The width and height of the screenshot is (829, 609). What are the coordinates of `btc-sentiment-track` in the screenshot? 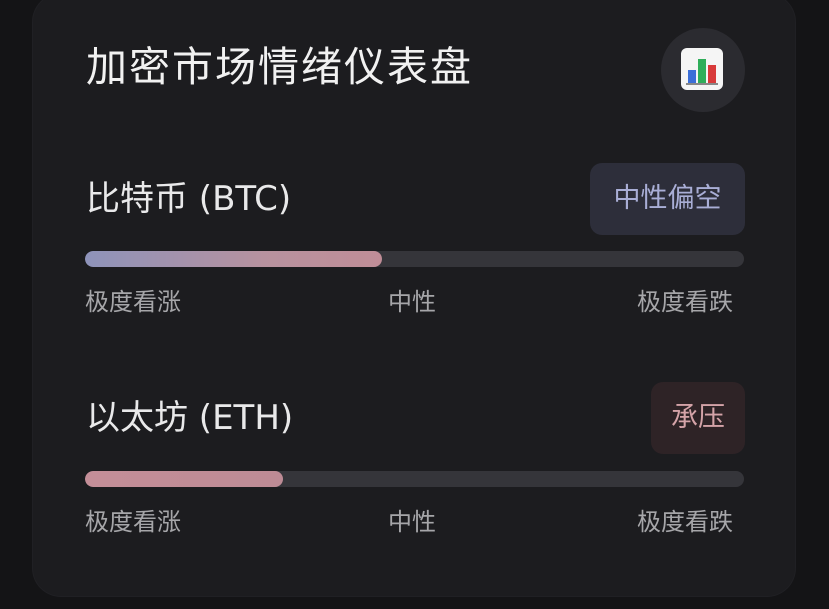 It's located at (414, 259).